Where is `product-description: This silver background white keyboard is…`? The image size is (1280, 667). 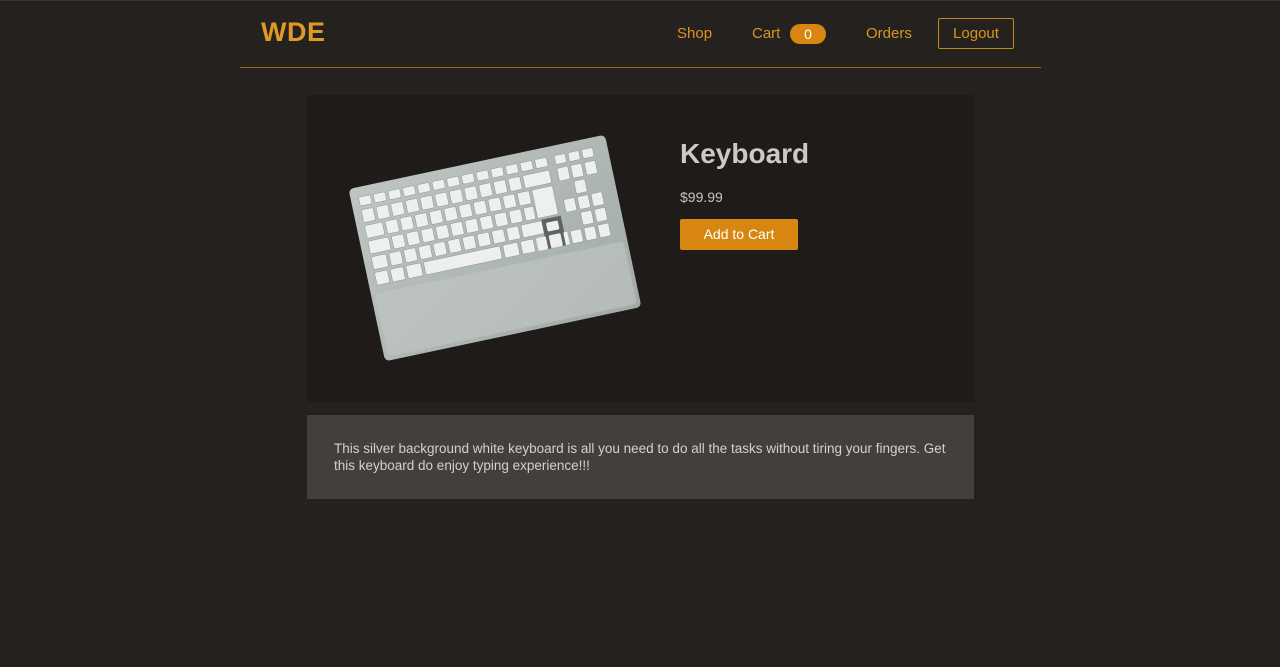 product-description: This silver background white keyboard is… is located at coordinates (640, 457).